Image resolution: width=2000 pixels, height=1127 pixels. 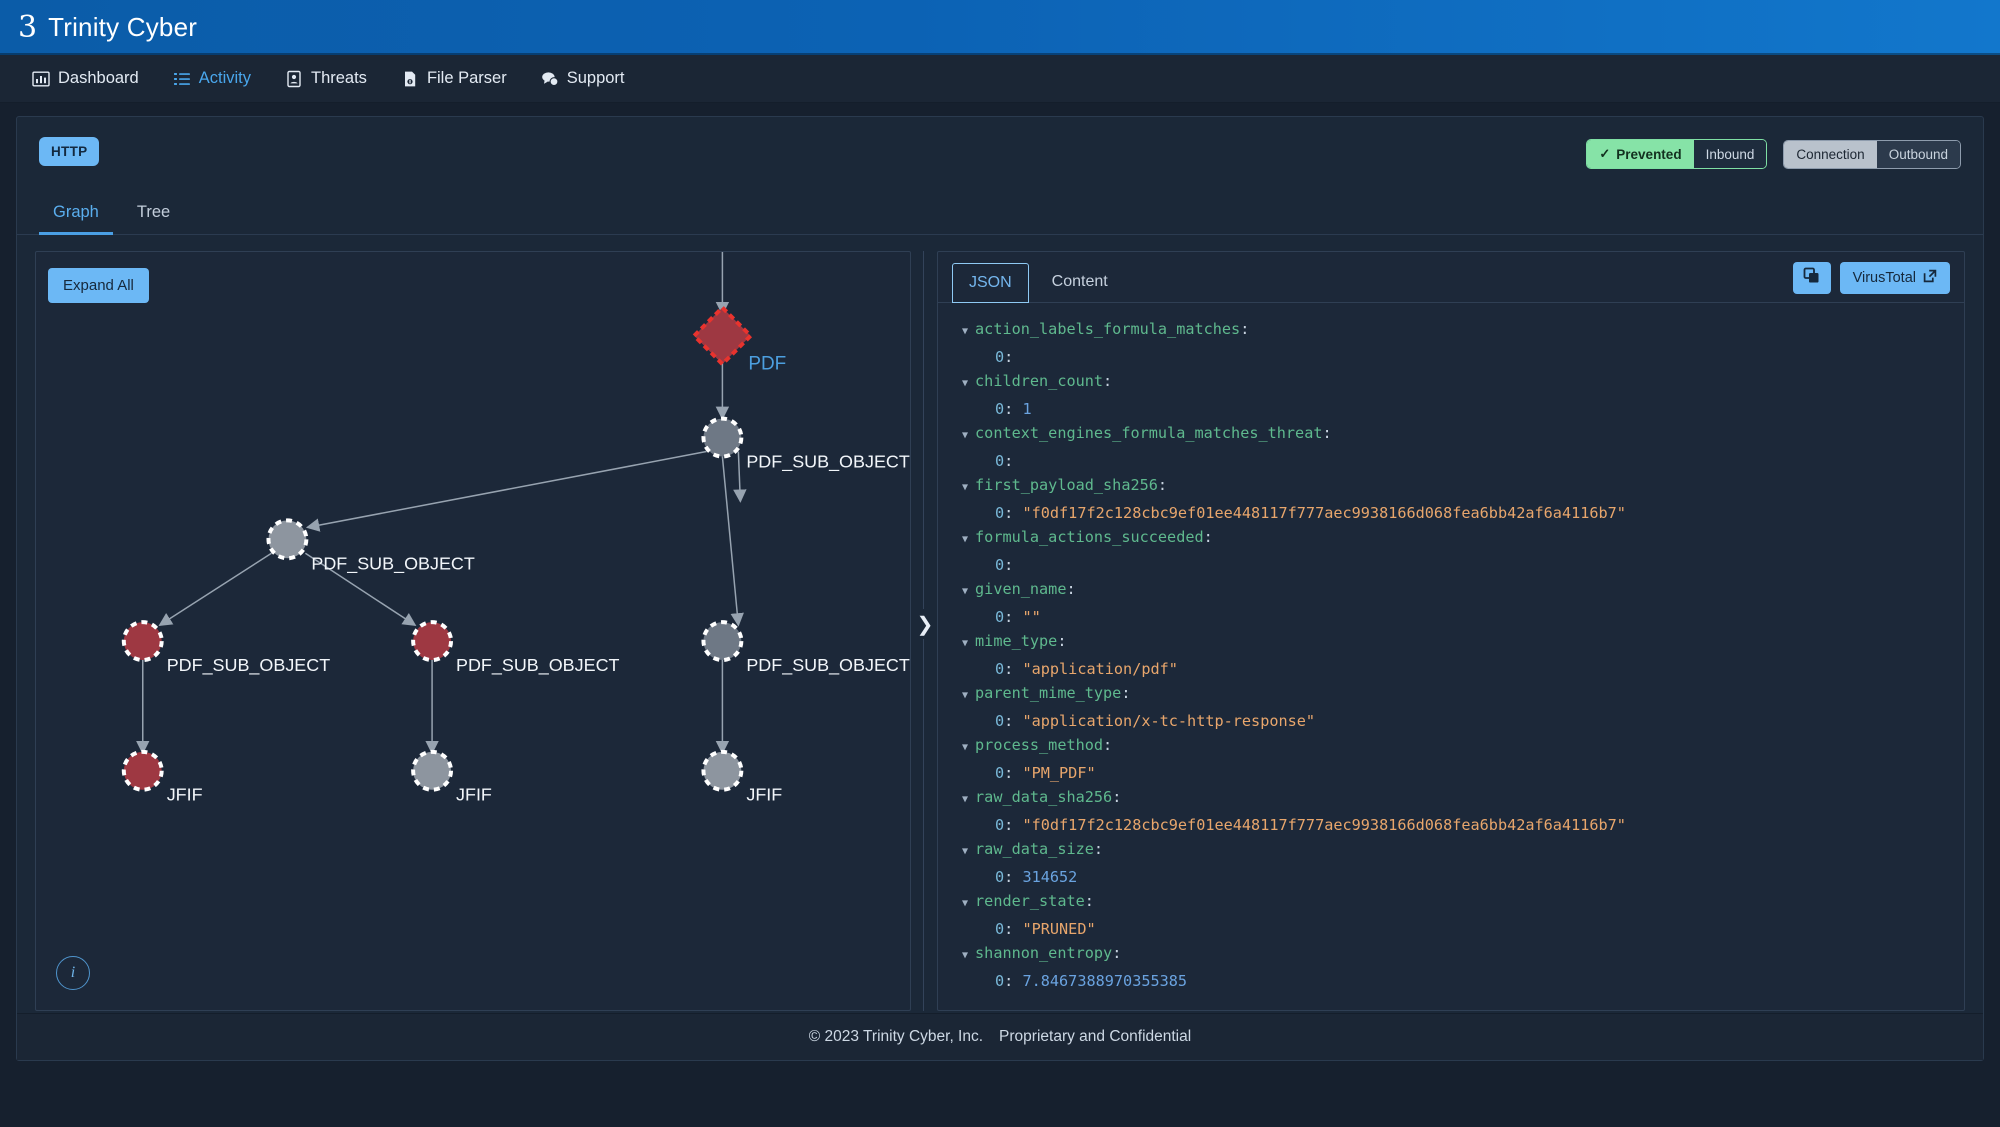 What do you see at coordinates (1059, 928) in the screenshot?
I see `json-value: "PRUNED"` at bounding box center [1059, 928].